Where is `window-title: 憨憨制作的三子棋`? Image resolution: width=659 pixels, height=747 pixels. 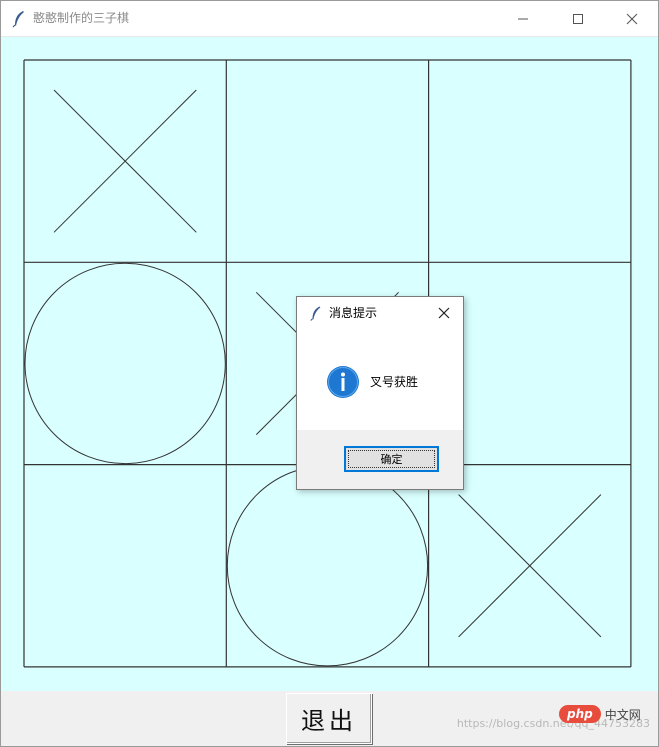
window-title: 憨憨制作的三子棋 is located at coordinates (81, 18).